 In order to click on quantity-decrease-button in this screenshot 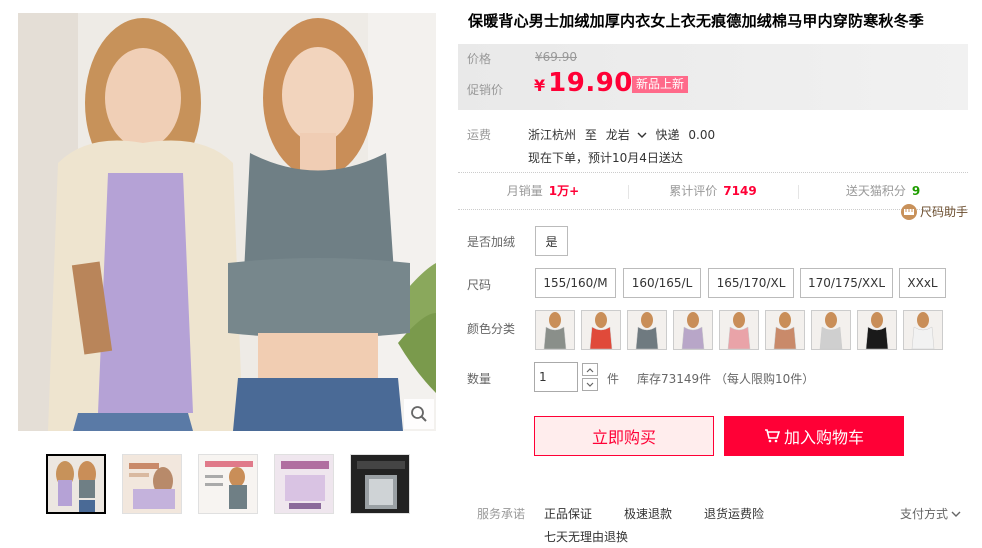, I will do `click(590, 384)`.